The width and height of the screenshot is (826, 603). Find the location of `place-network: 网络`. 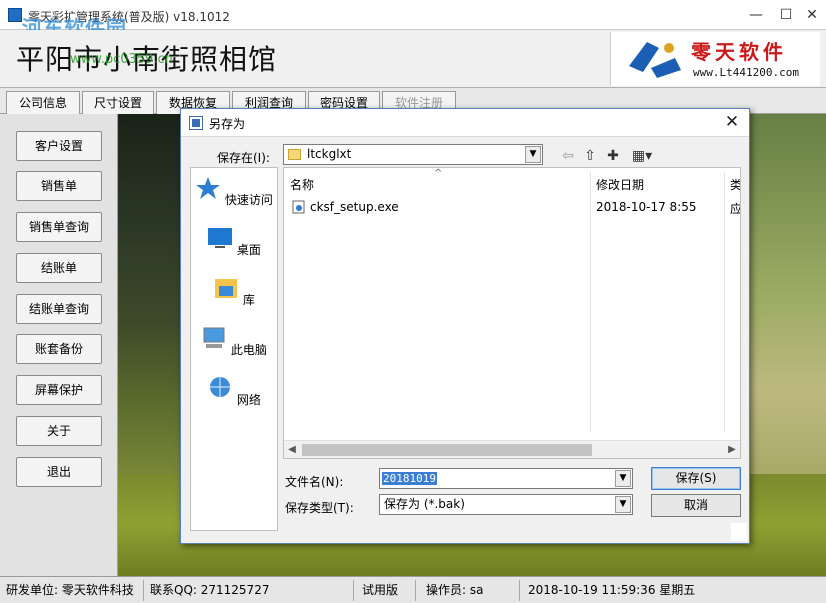

place-network: 网络 is located at coordinates (234, 392).